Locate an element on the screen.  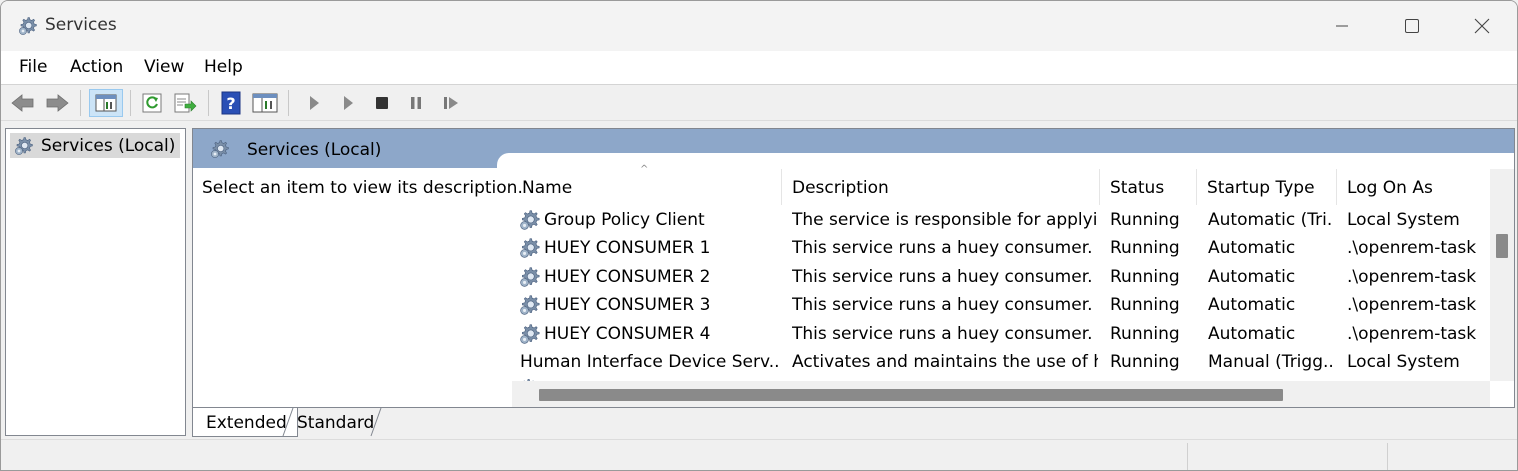
menu-action: Action is located at coordinates (96, 67).